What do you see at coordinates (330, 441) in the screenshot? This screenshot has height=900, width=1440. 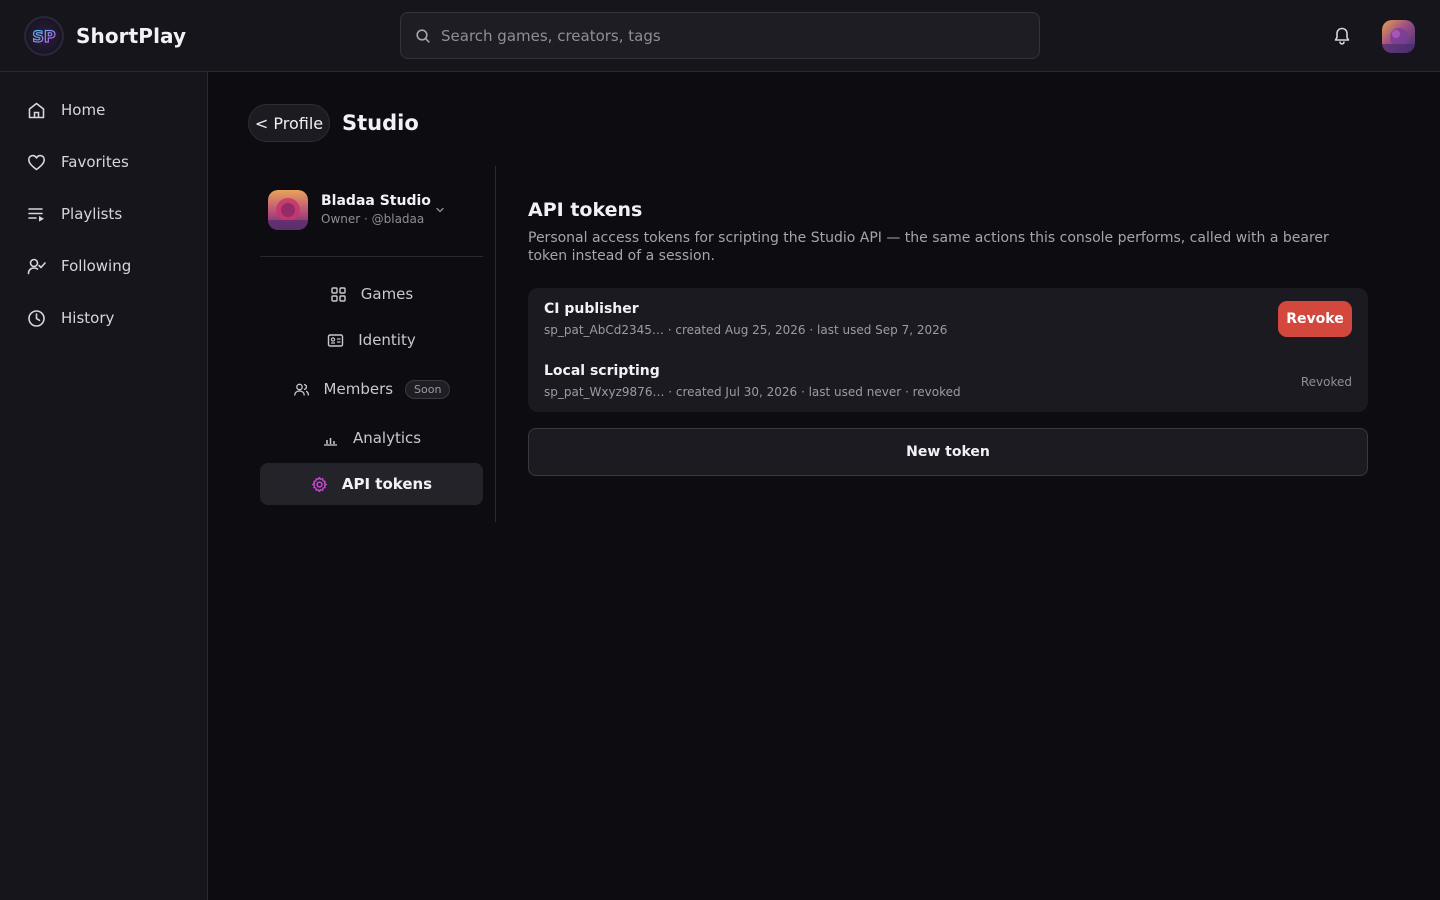 I see `bar-chart-icon` at bounding box center [330, 441].